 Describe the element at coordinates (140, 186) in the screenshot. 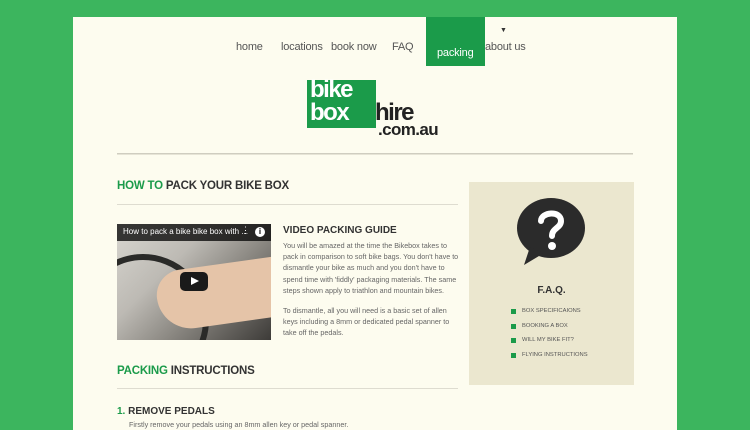

I see `how-to-heading-accent: HOW TO` at that location.